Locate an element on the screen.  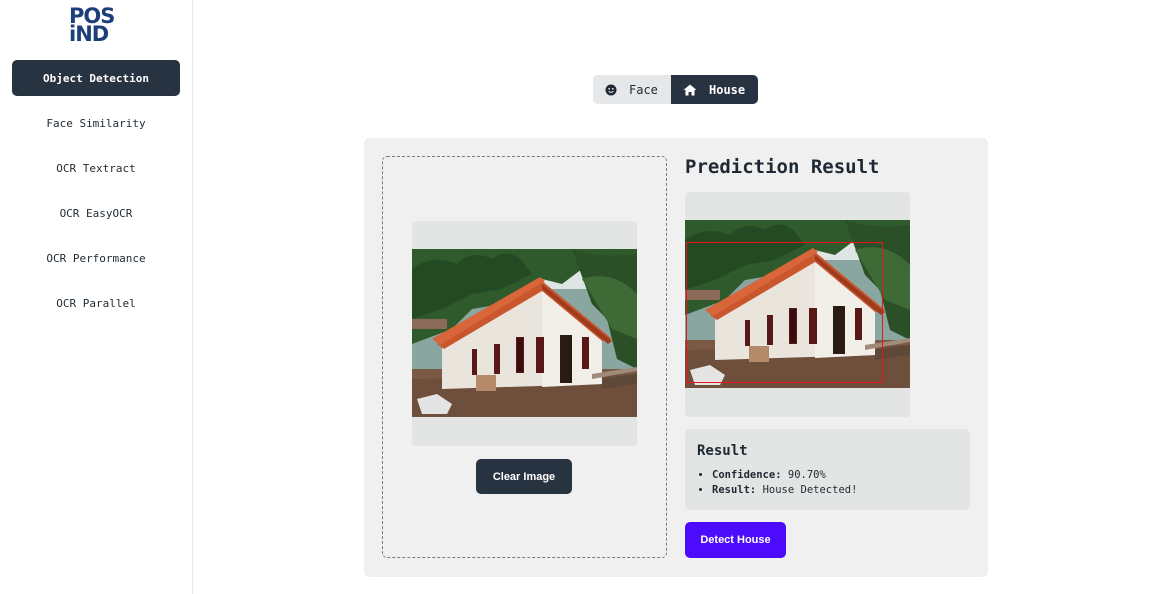
confidence-item: Confidence: 90.70% is located at coordinates (835, 475).